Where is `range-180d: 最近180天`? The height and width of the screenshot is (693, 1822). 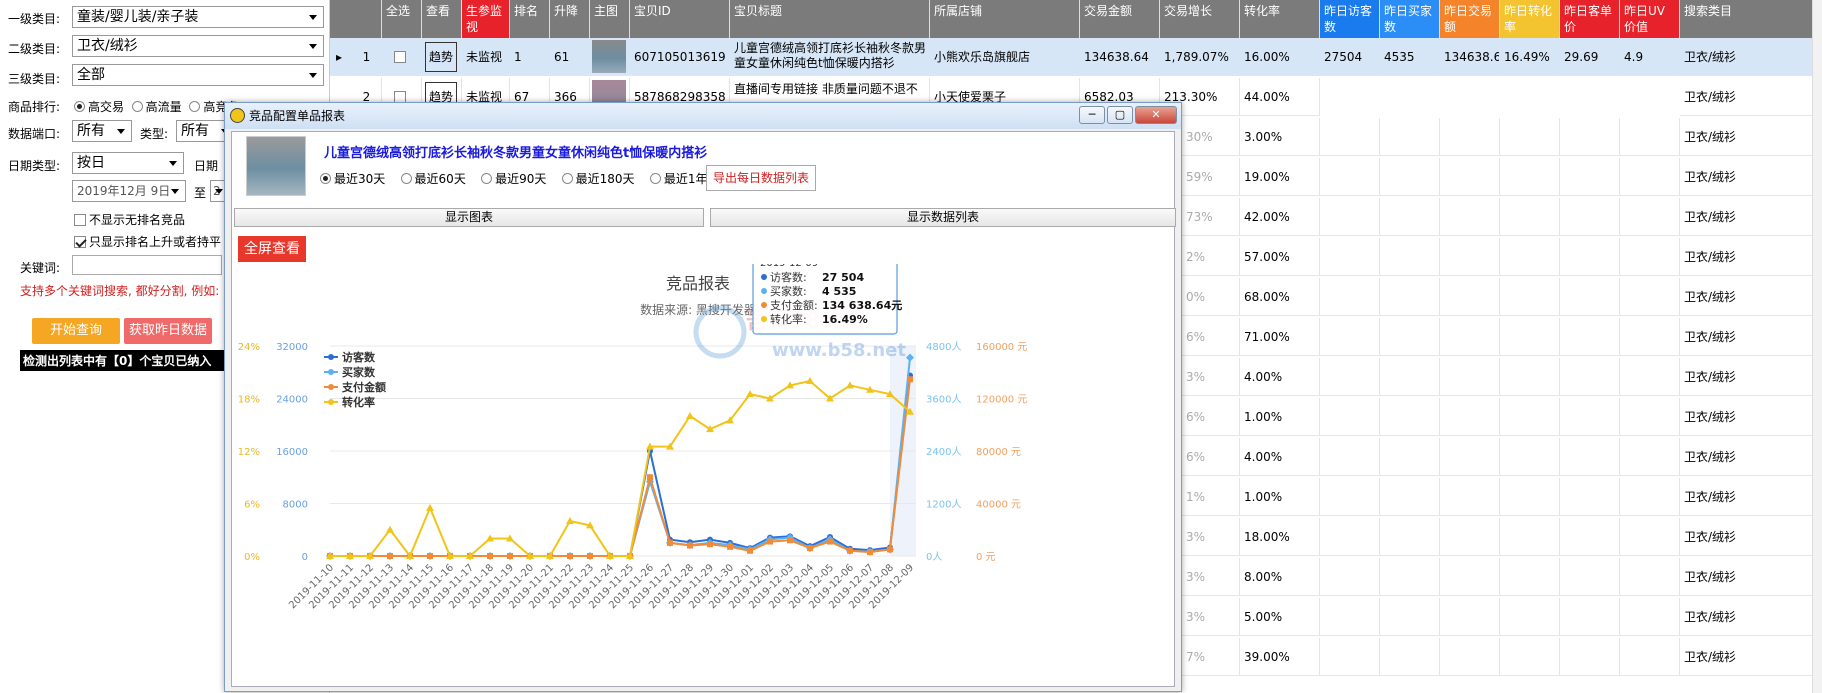 range-180d: 最近180天 is located at coordinates (598, 179).